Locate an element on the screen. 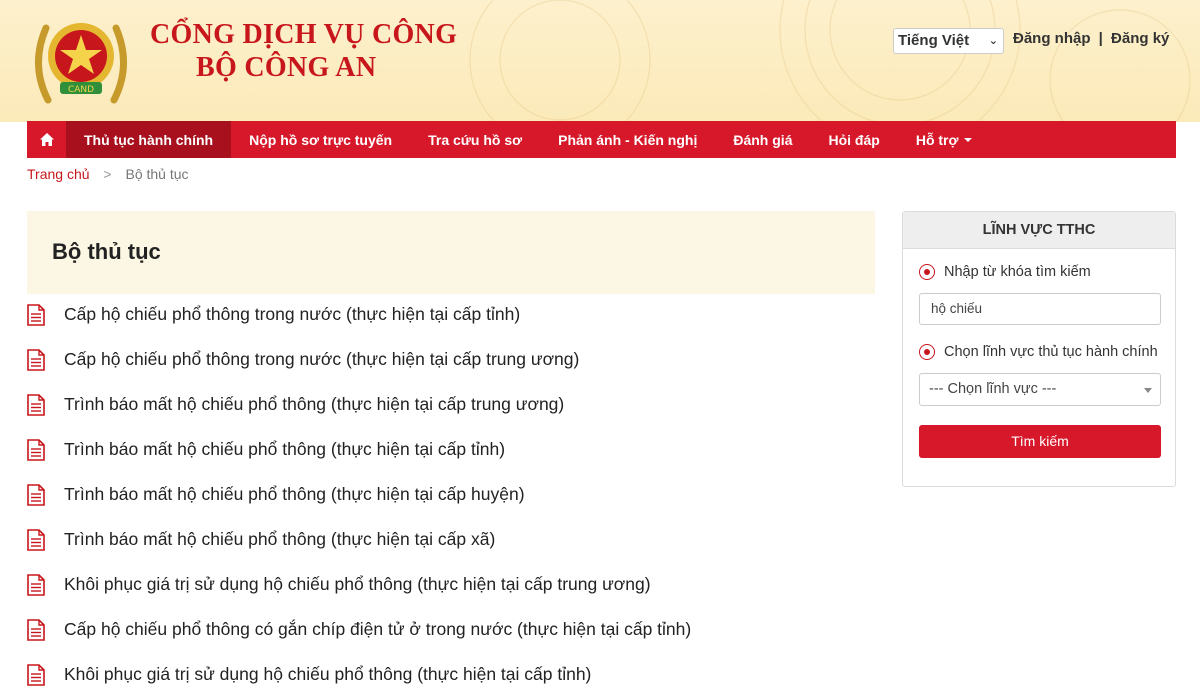 This screenshot has height=697, width=1200. language-value: Tiếng Việt is located at coordinates (934, 40).